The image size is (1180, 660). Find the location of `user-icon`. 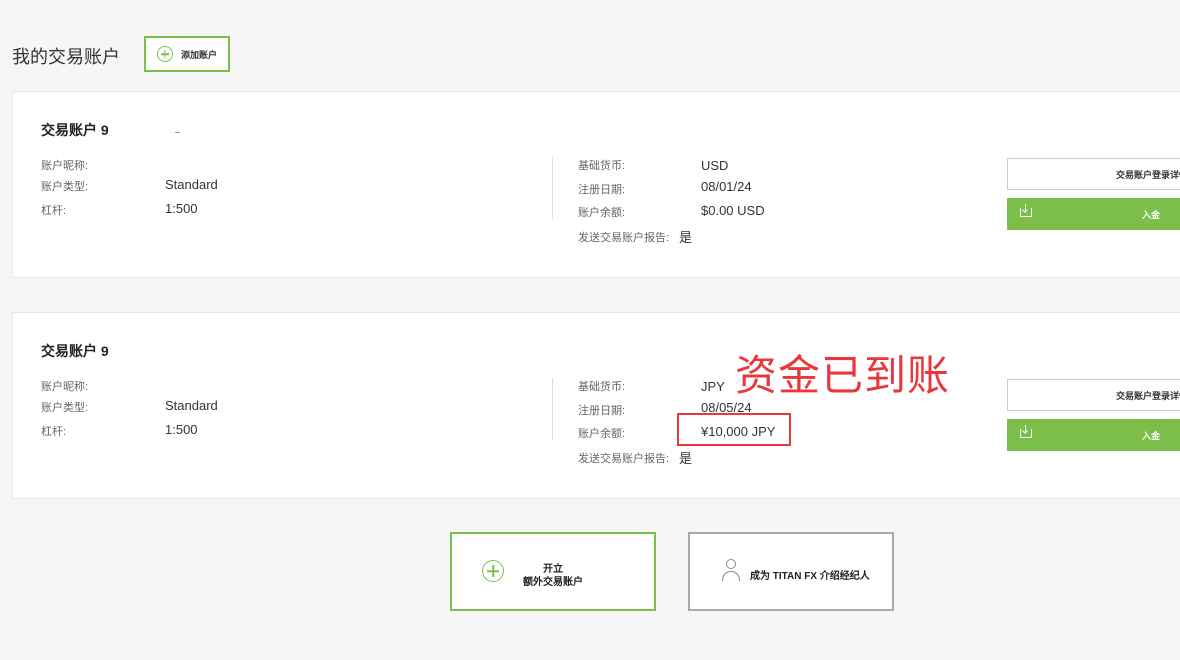

user-icon is located at coordinates (731, 571).